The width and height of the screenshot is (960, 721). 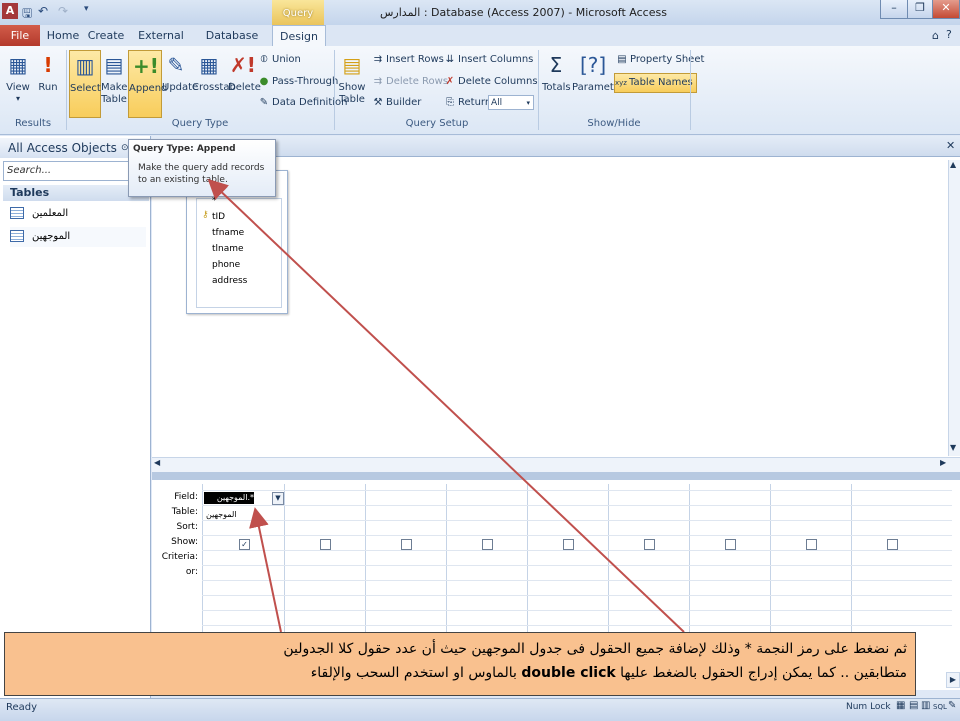 I want to click on design-view-icon: ✎, so click(x=952, y=705).